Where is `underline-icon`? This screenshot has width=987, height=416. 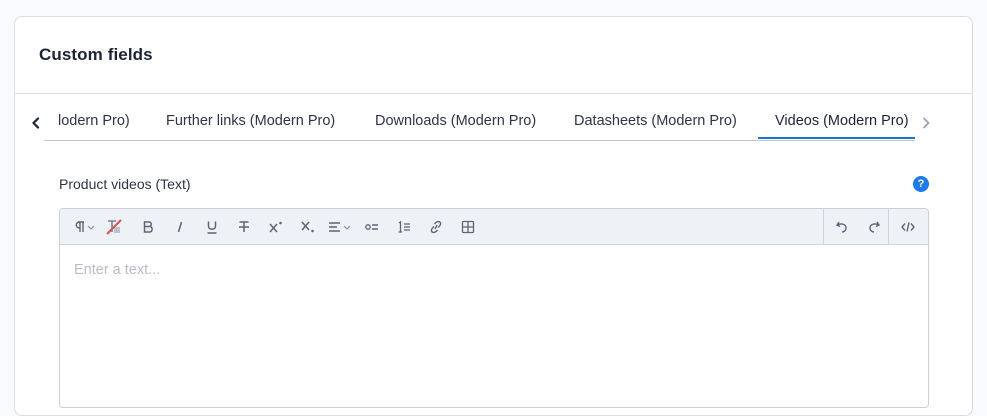
underline-icon is located at coordinates (212, 227).